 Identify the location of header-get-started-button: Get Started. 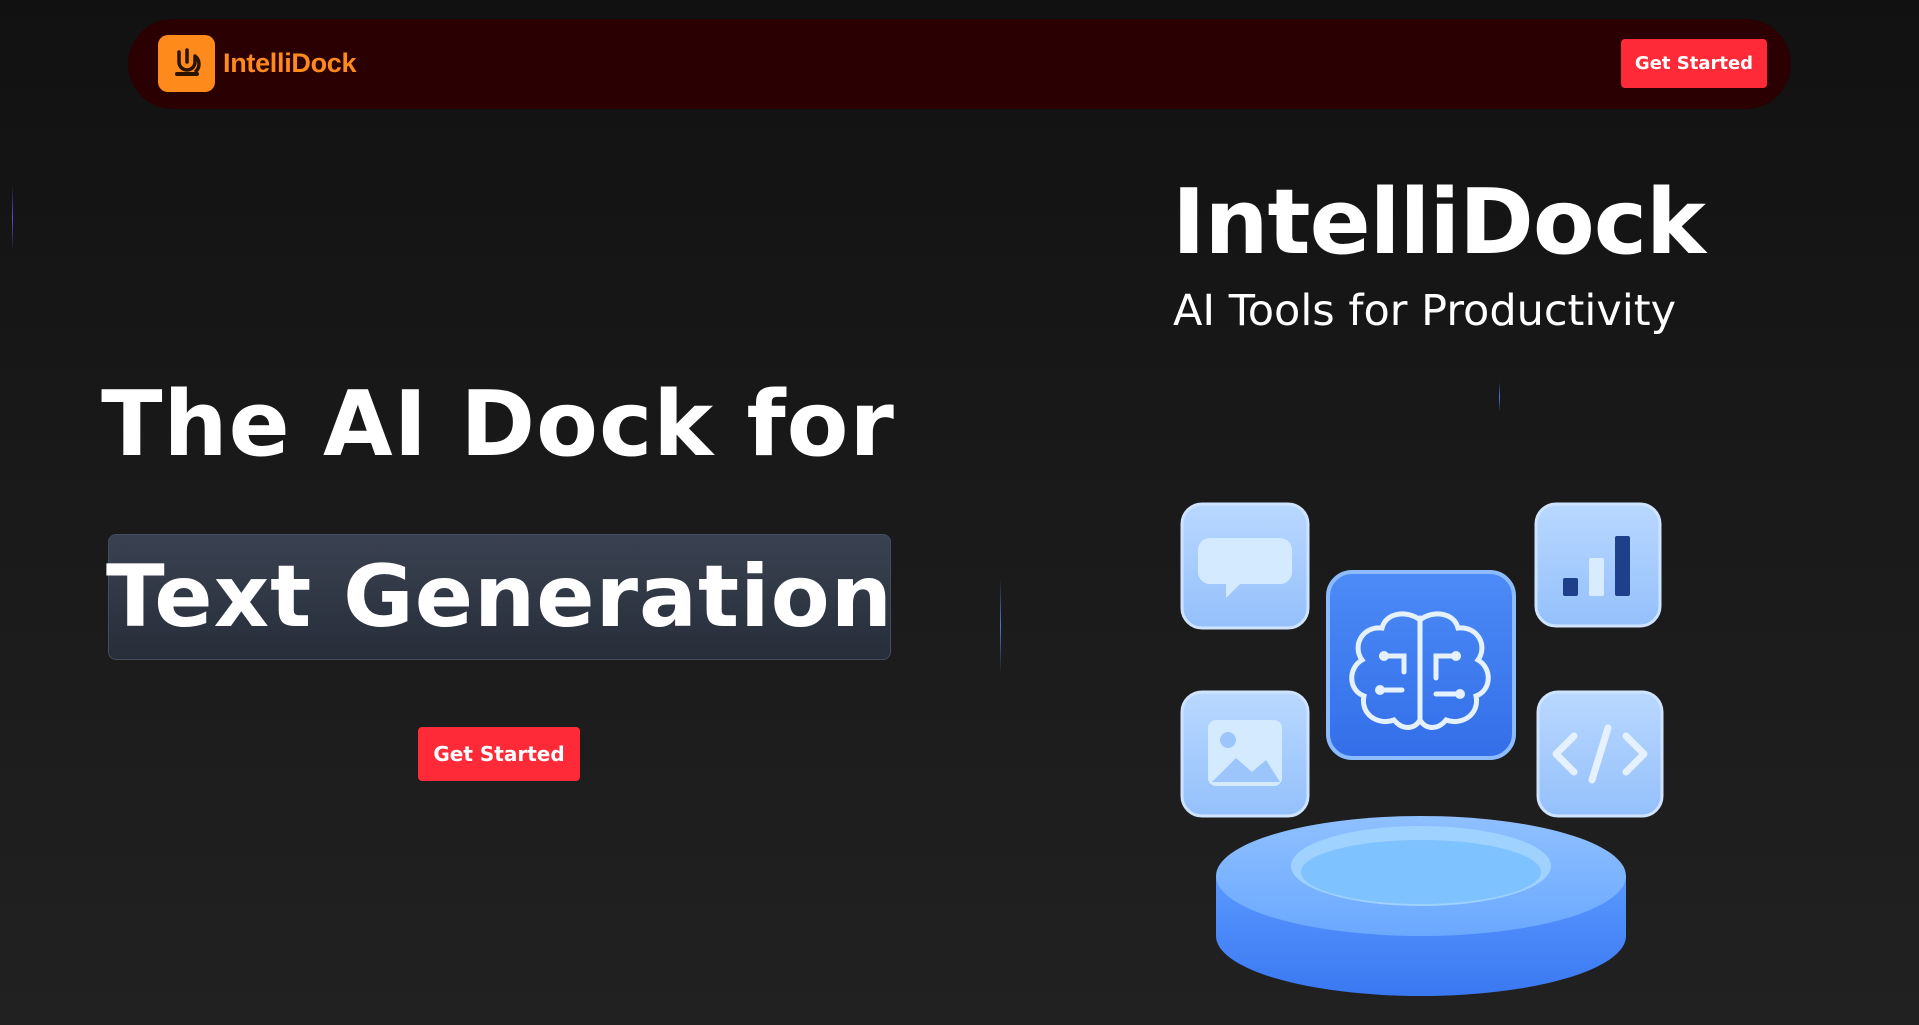
(1694, 63).